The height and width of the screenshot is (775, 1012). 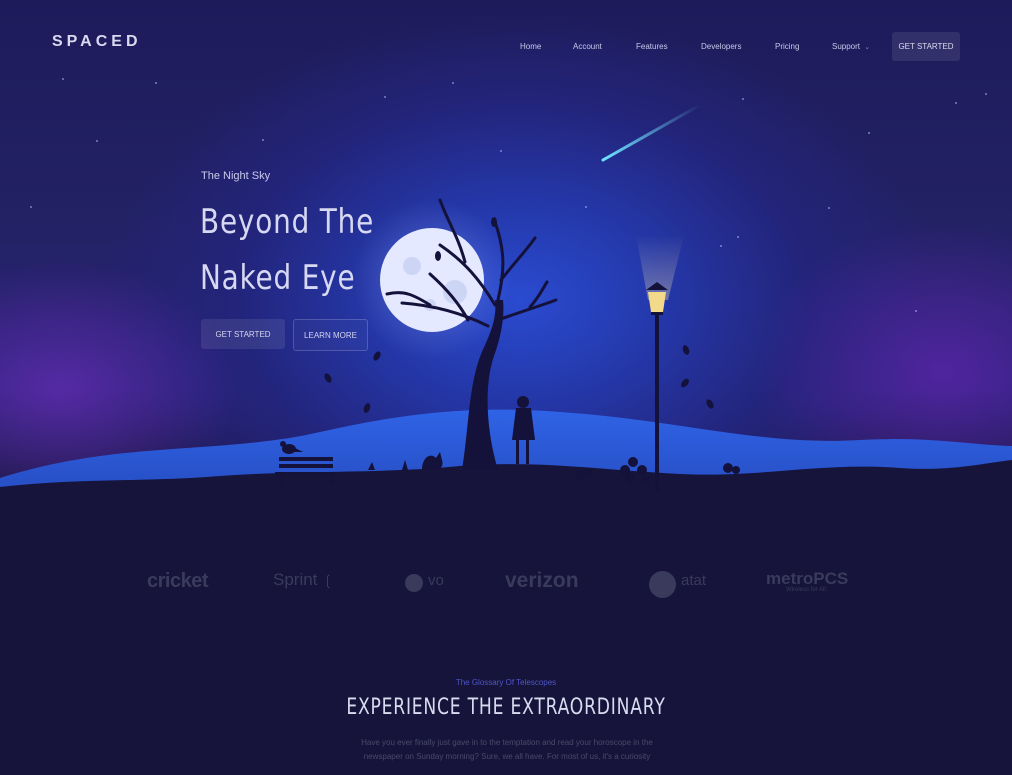 What do you see at coordinates (243, 334) in the screenshot?
I see `hero-get-started-button: GET STARTED` at bounding box center [243, 334].